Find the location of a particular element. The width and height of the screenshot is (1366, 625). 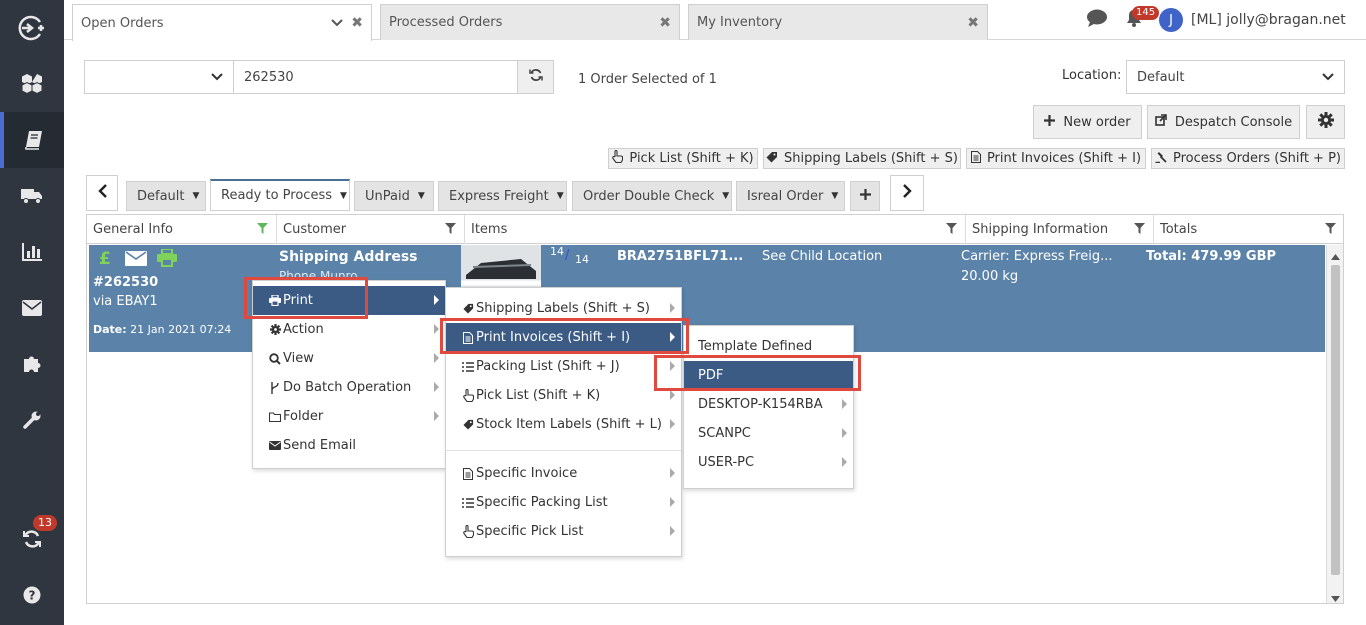

user-email: [ML] jolly@bragan.net is located at coordinates (1268, 20).